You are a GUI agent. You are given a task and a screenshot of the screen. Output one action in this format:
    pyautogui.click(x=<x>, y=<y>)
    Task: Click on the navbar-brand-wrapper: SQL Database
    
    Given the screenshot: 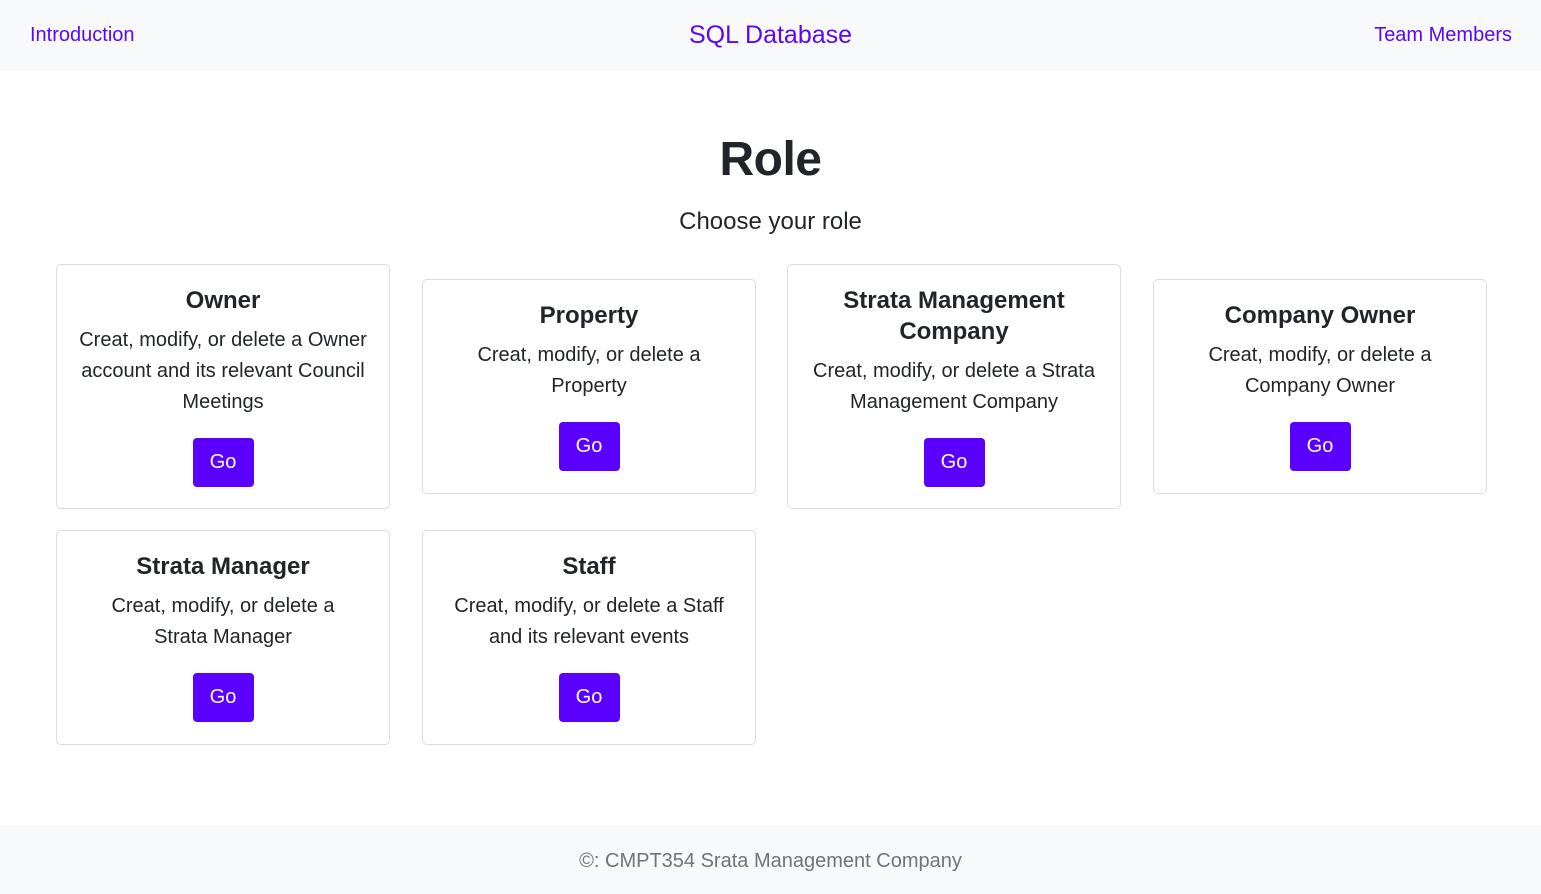 What is the action you would take?
    pyautogui.click(x=770, y=35)
    